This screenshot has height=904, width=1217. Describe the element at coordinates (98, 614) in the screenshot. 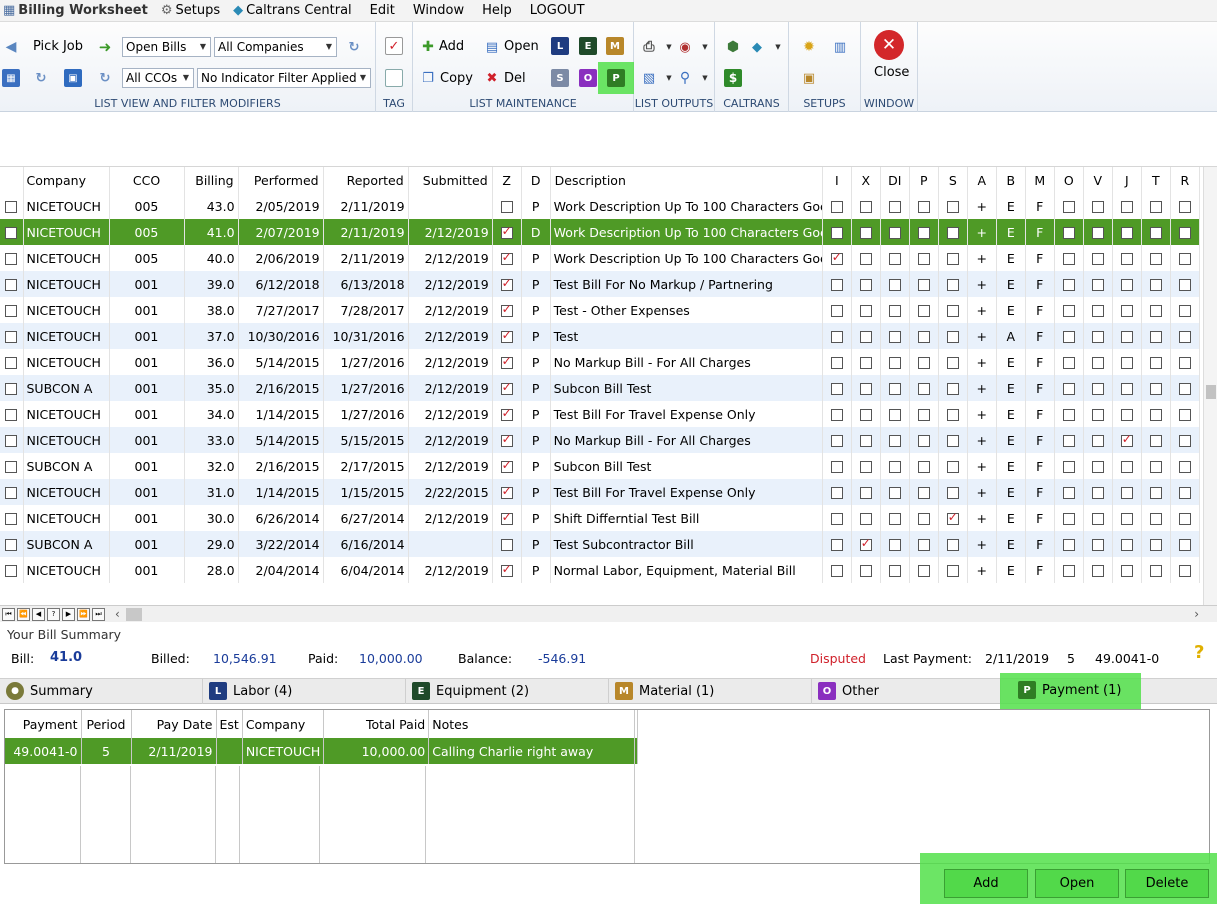

I see `last-record-icon: ⏭` at that location.